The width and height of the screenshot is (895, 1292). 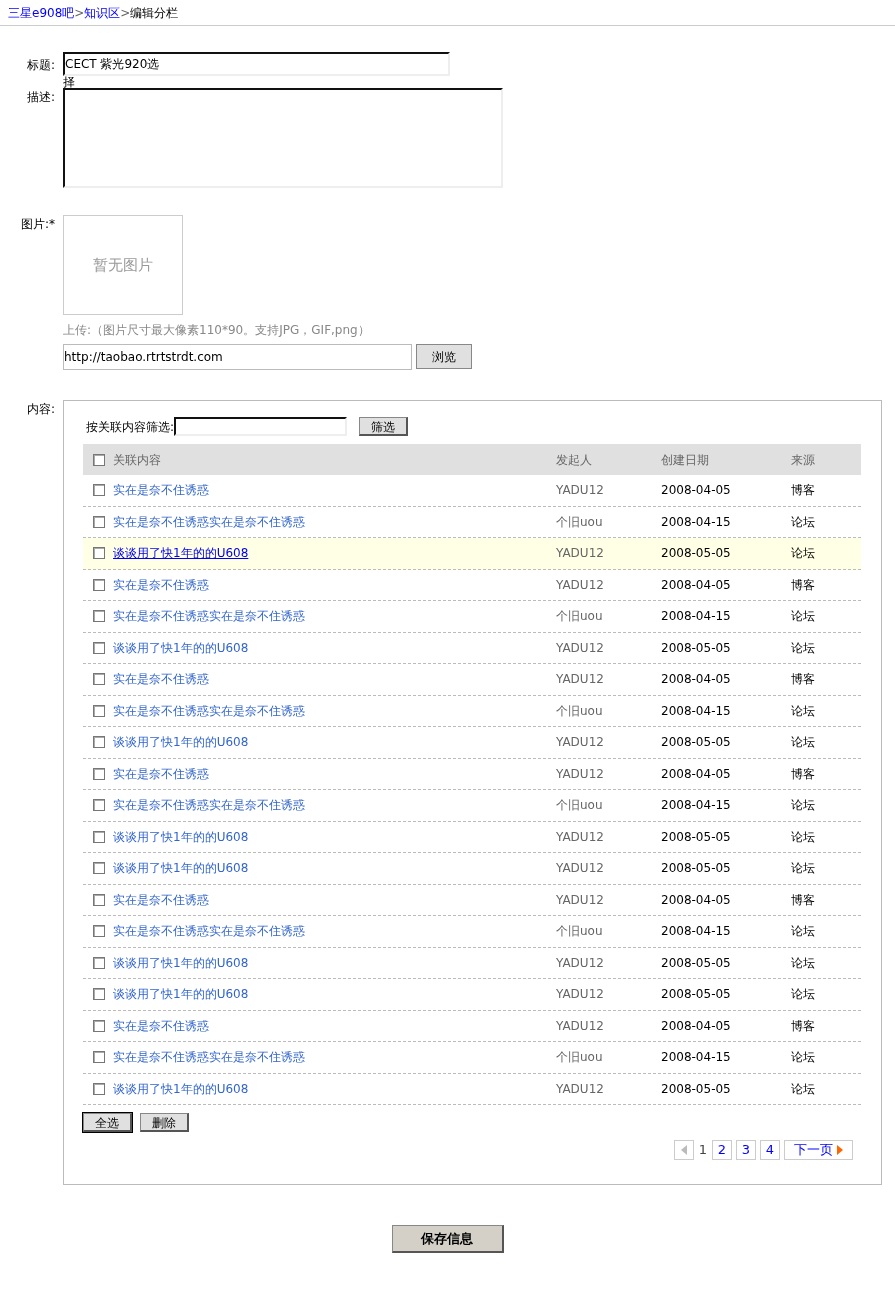 What do you see at coordinates (580, 617) in the screenshot?
I see `author-cell-text: 个旧uou` at bounding box center [580, 617].